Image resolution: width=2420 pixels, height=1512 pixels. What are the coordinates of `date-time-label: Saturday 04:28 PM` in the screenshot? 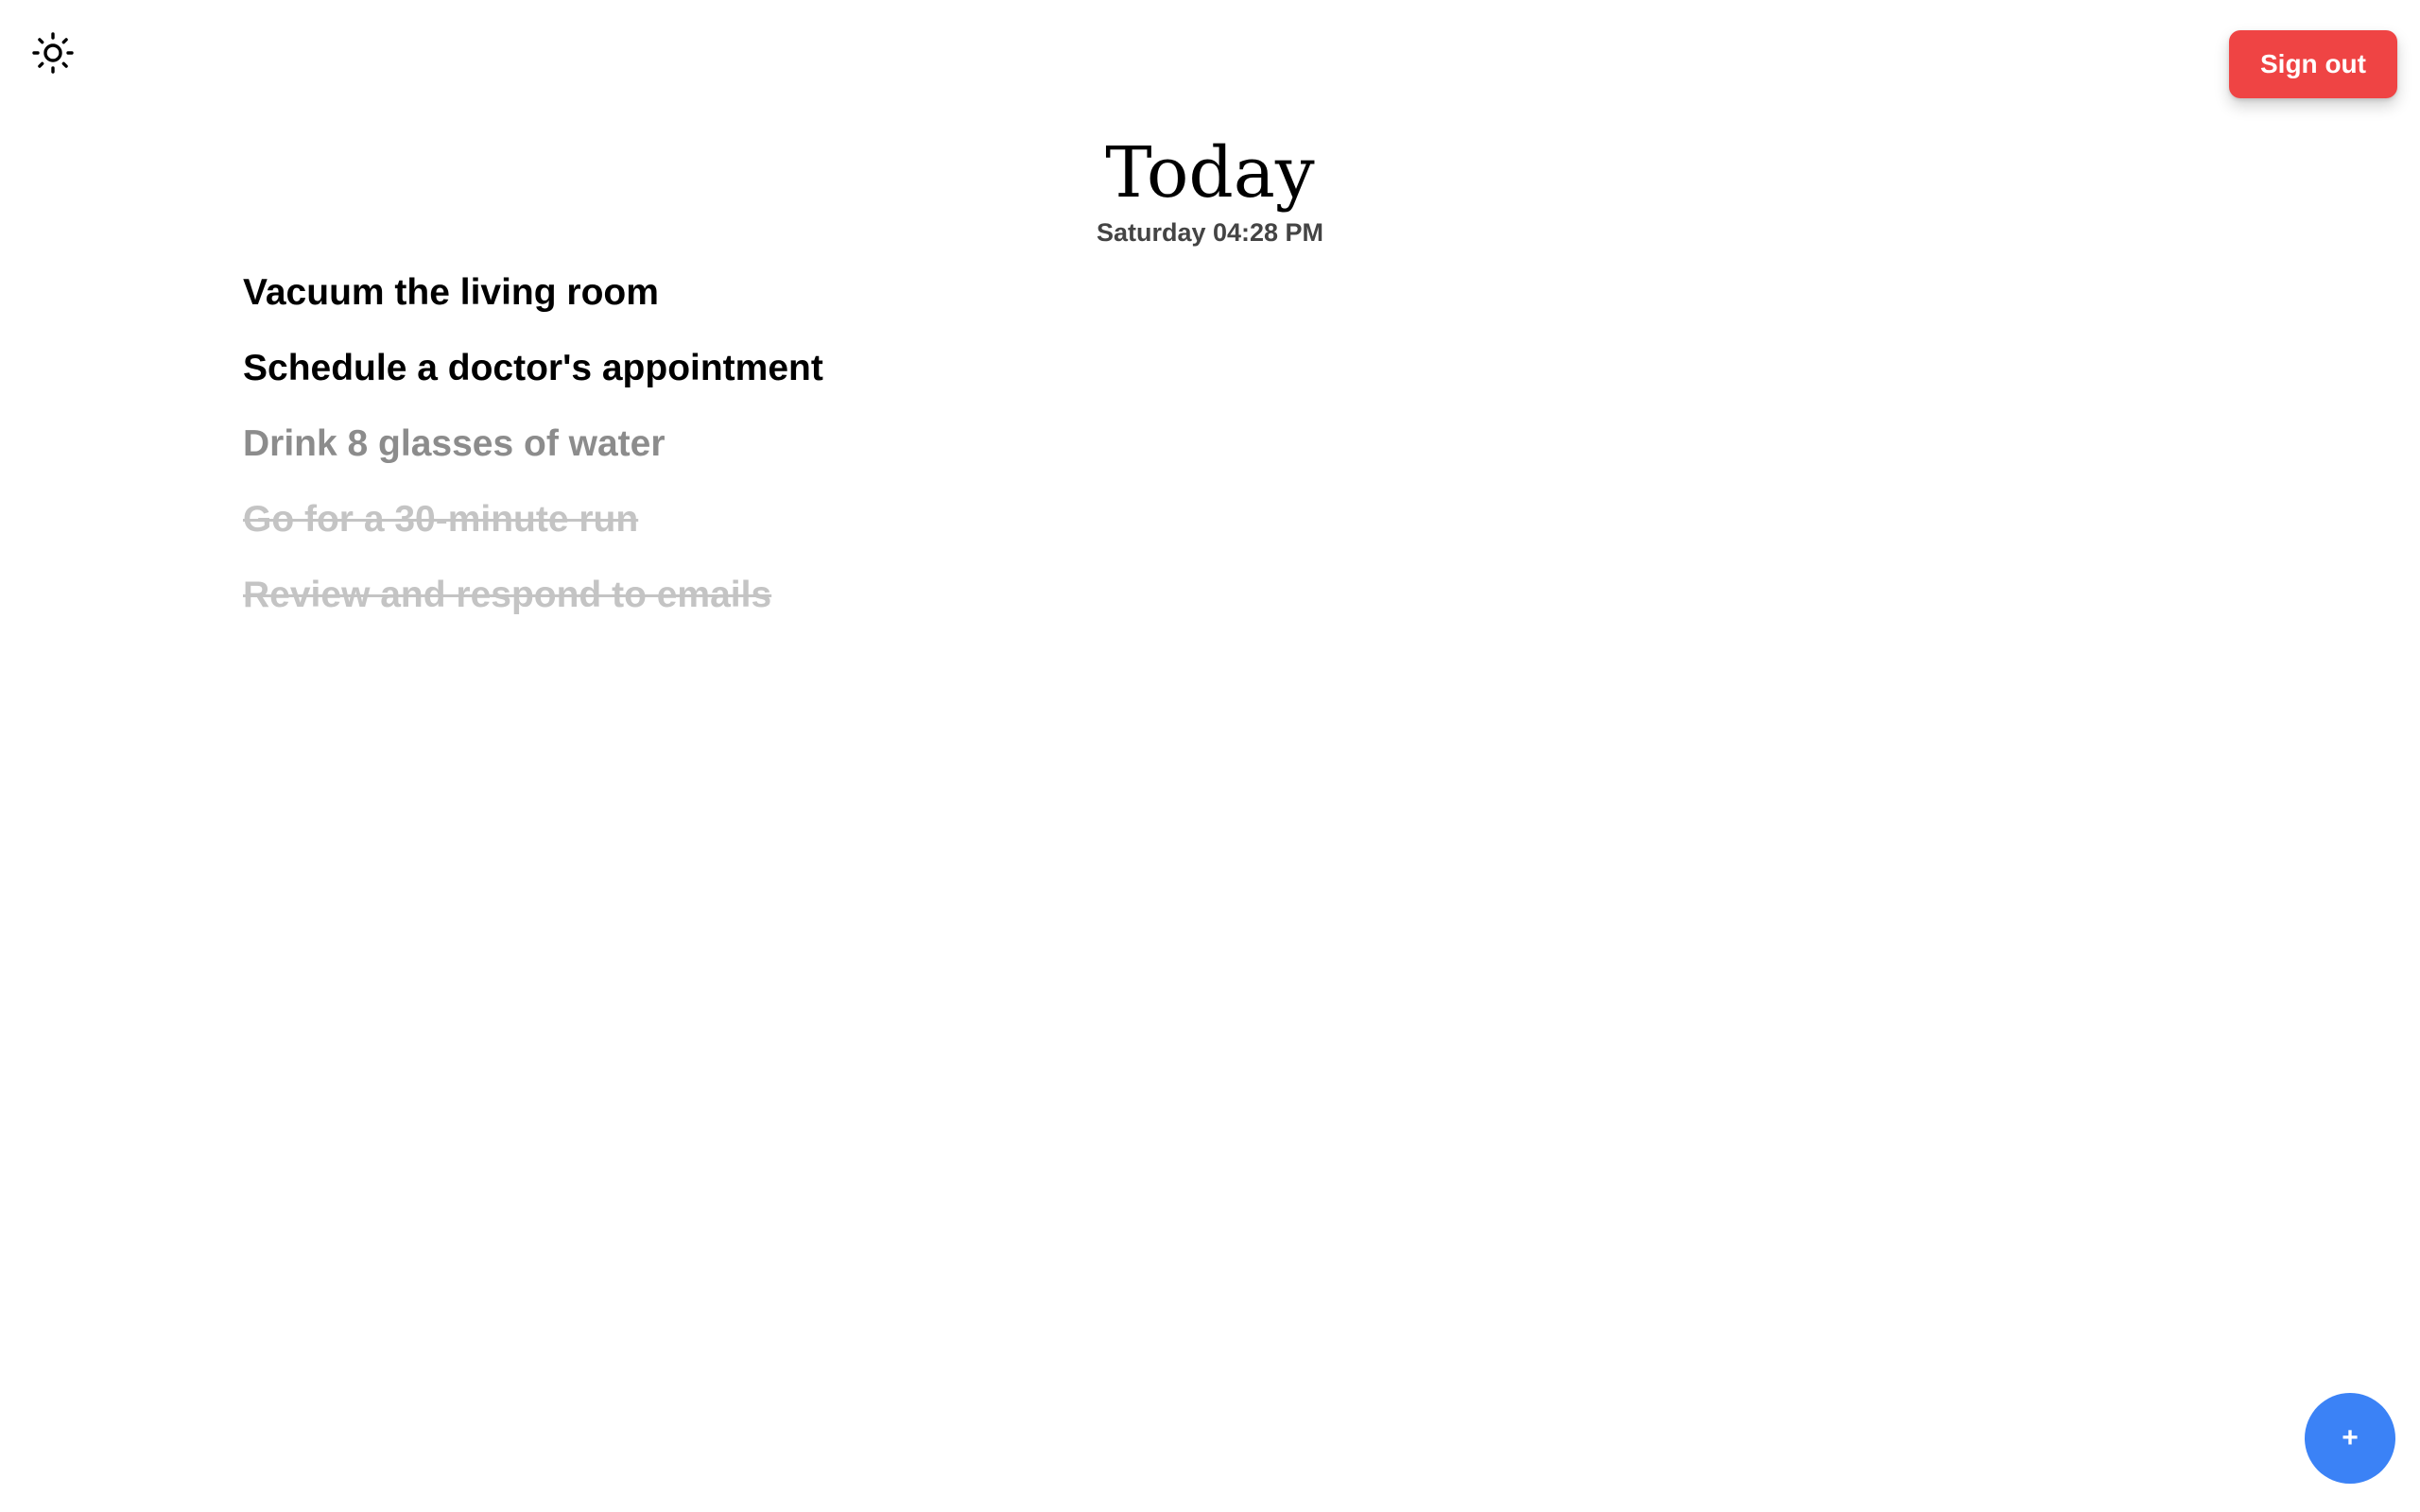 It's located at (1210, 232).